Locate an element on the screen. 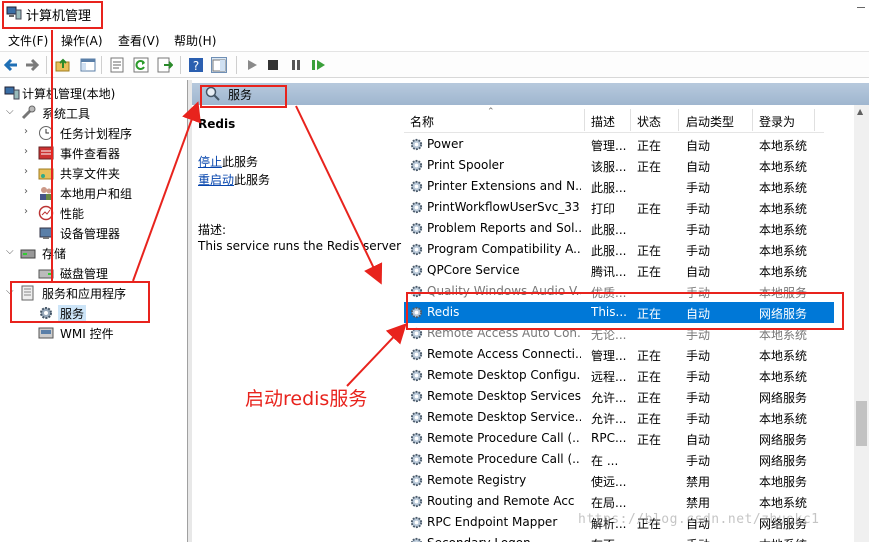 The width and height of the screenshot is (869, 542). service-row: Remote Desktop Services 允许... 正在 手动 网络服务 is located at coordinates (619, 396).